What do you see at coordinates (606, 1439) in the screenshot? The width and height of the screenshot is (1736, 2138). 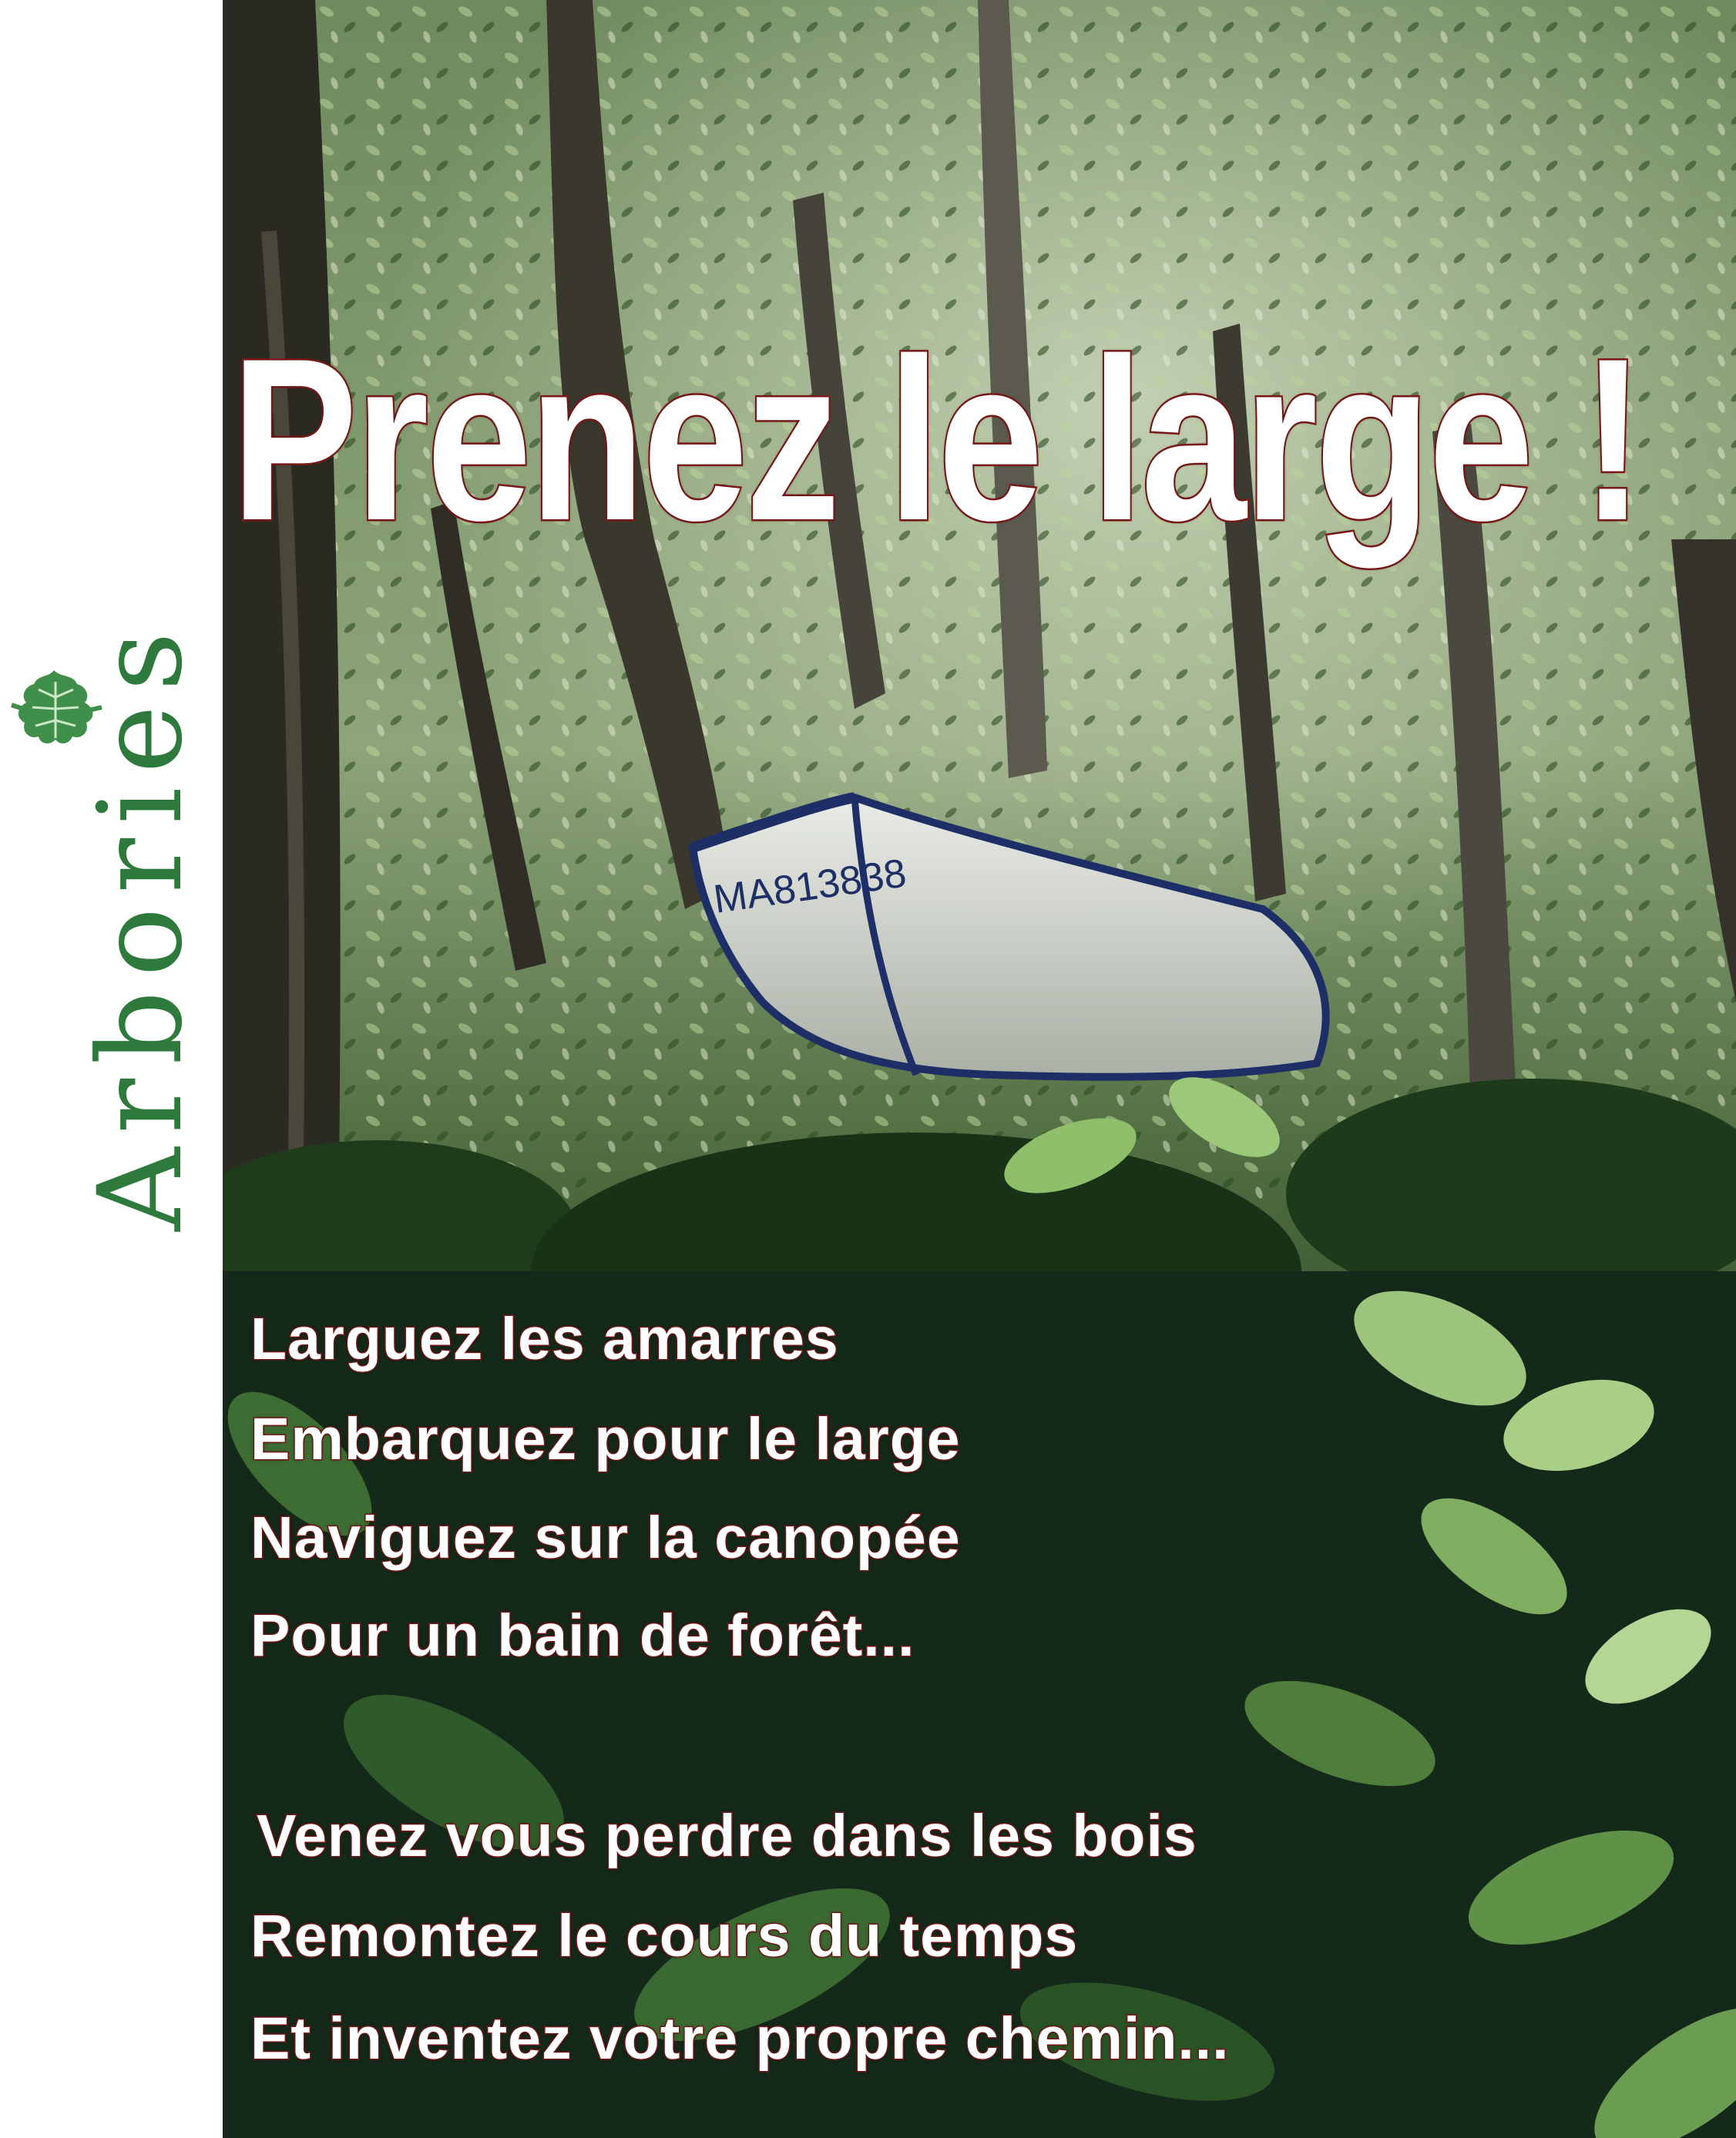 I see `poem-line: Embarquez pour le large` at bounding box center [606, 1439].